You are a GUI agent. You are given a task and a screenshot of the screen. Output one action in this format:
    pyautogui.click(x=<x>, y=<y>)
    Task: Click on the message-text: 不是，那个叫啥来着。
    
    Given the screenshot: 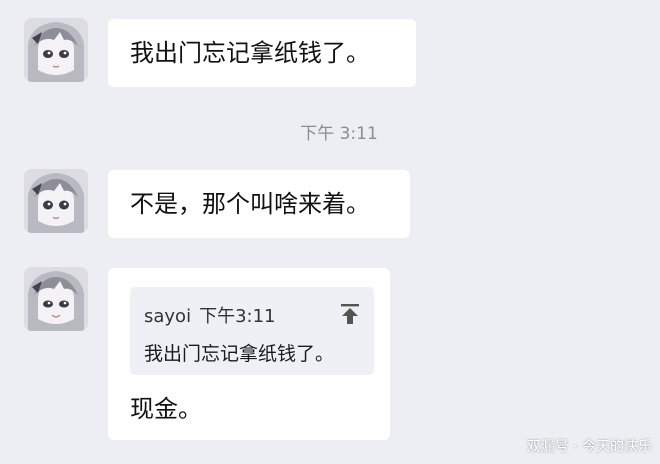 What is the action you would take?
    pyautogui.click(x=250, y=204)
    